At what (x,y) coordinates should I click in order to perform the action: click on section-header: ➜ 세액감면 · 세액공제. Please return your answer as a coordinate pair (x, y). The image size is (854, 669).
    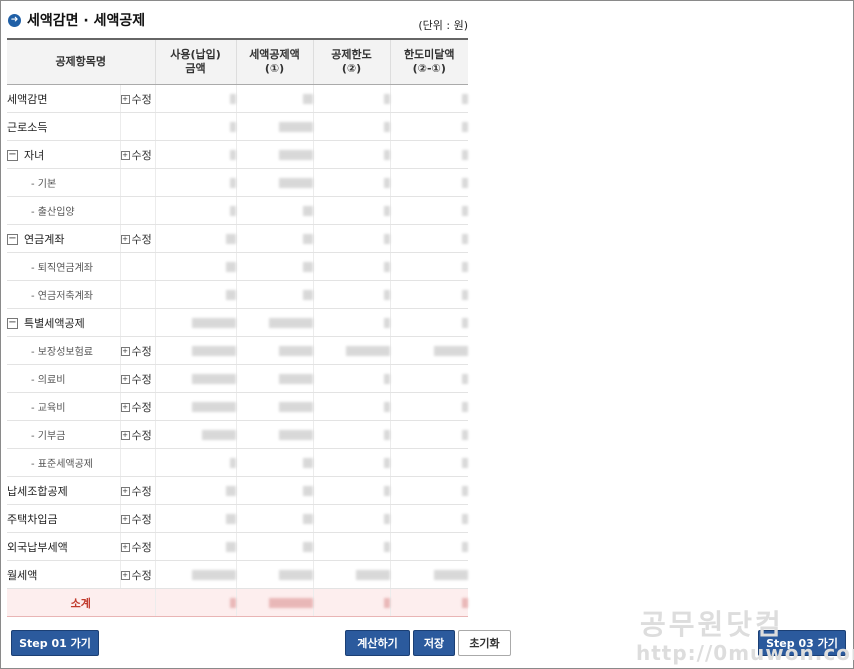
    Looking at the image, I should click on (76, 20).